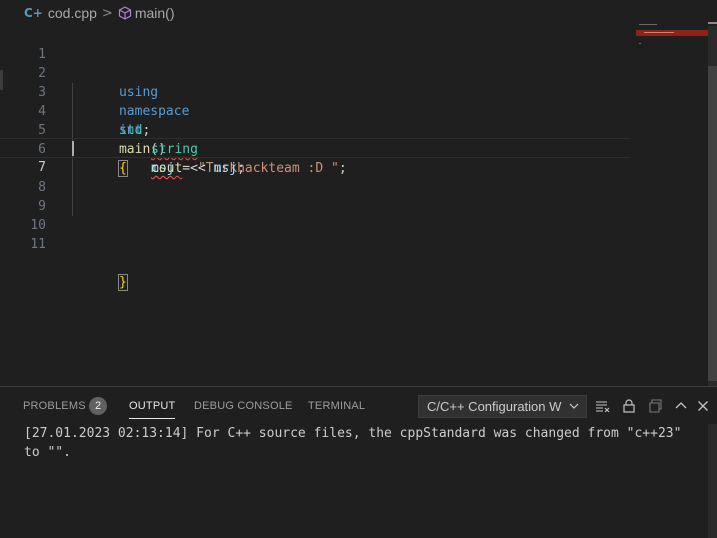 This screenshot has height=538, width=717. I want to click on tab-debug-console: DEBUG CONSOLE, so click(243, 406).